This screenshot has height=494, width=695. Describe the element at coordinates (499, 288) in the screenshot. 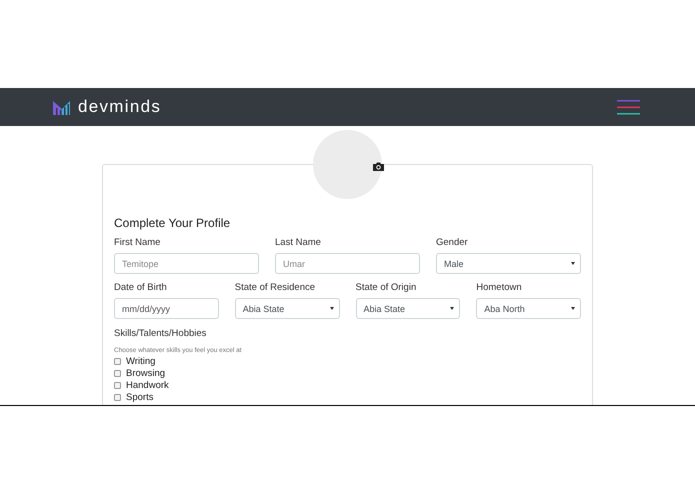

I see `field-label: Hometown` at that location.